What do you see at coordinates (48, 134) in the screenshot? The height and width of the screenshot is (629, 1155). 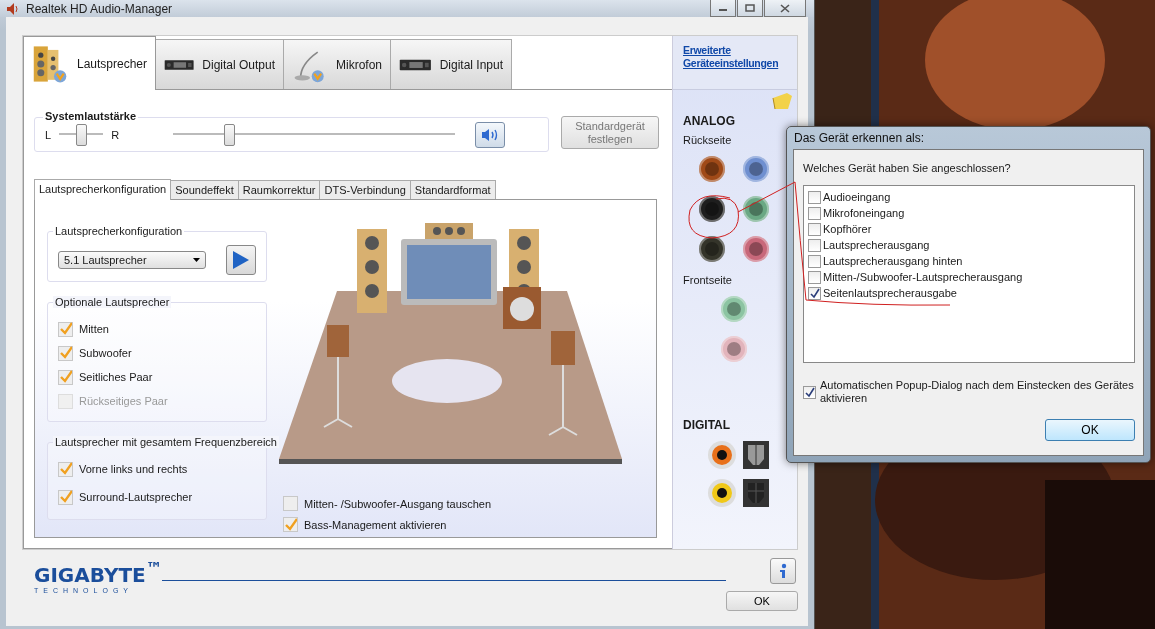 I see `balance-left-label: L` at bounding box center [48, 134].